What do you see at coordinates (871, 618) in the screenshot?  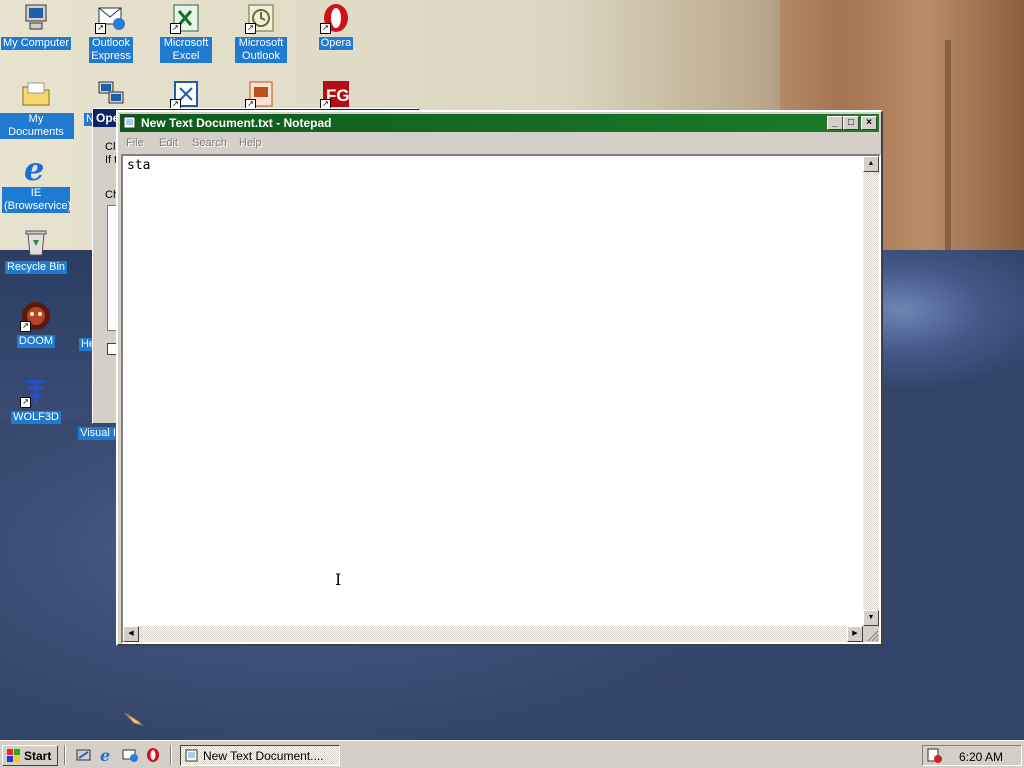 I see `scroll-down-button: ▼` at bounding box center [871, 618].